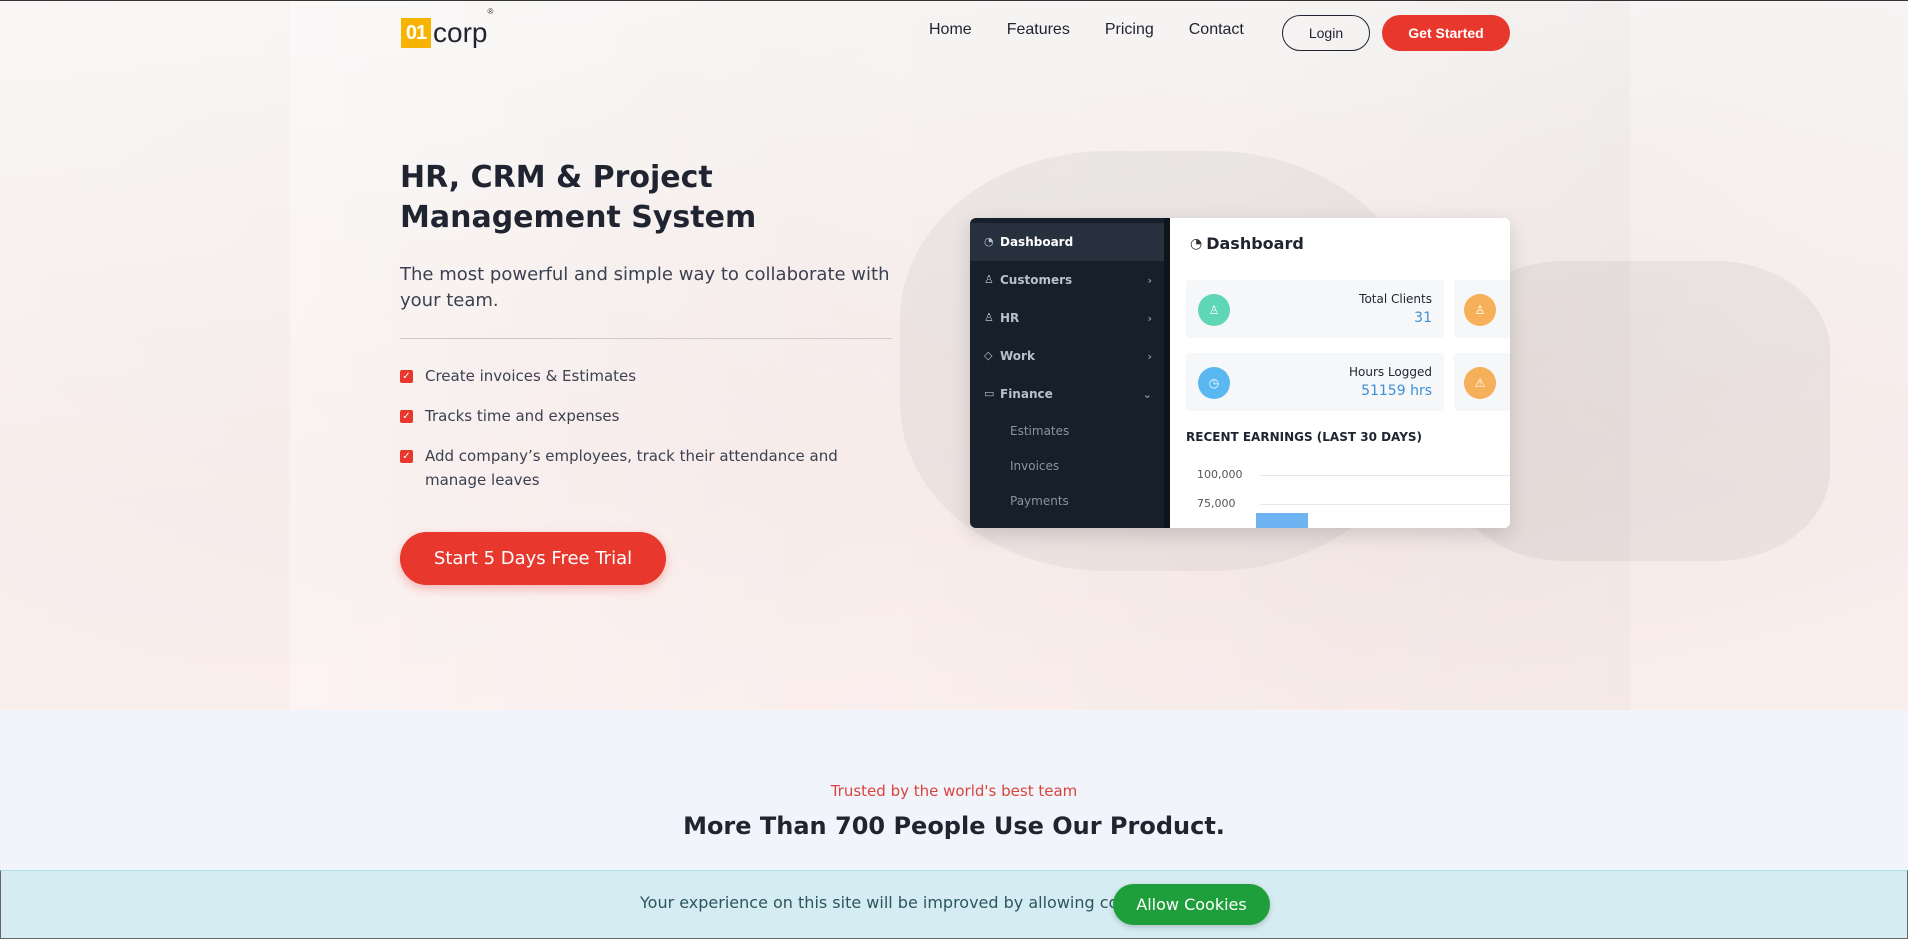  What do you see at coordinates (1390, 372) in the screenshot?
I see `stat-label: Hours Logged` at bounding box center [1390, 372].